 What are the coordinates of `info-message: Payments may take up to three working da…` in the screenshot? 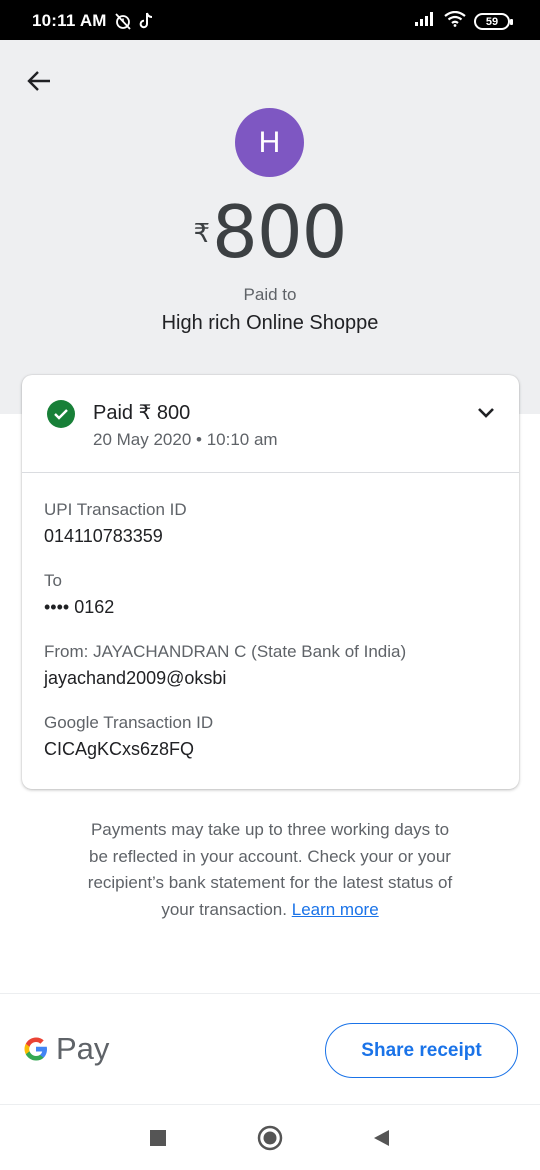 It's located at (270, 869).